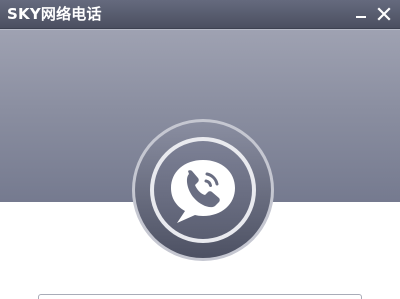 The height and width of the screenshot is (299, 400). What do you see at coordinates (361, 14) in the screenshot?
I see `minimize-button` at bounding box center [361, 14].